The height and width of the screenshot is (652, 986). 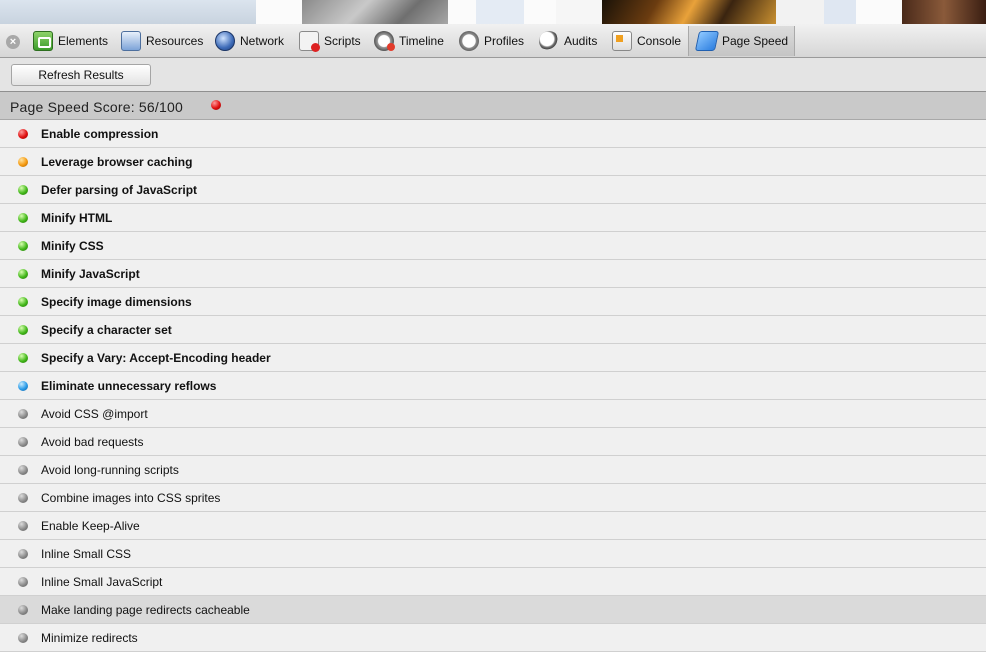 What do you see at coordinates (493, 75) in the screenshot?
I see `page-speed-actions-bar: Refresh Results` at bounding box center [493, 75].